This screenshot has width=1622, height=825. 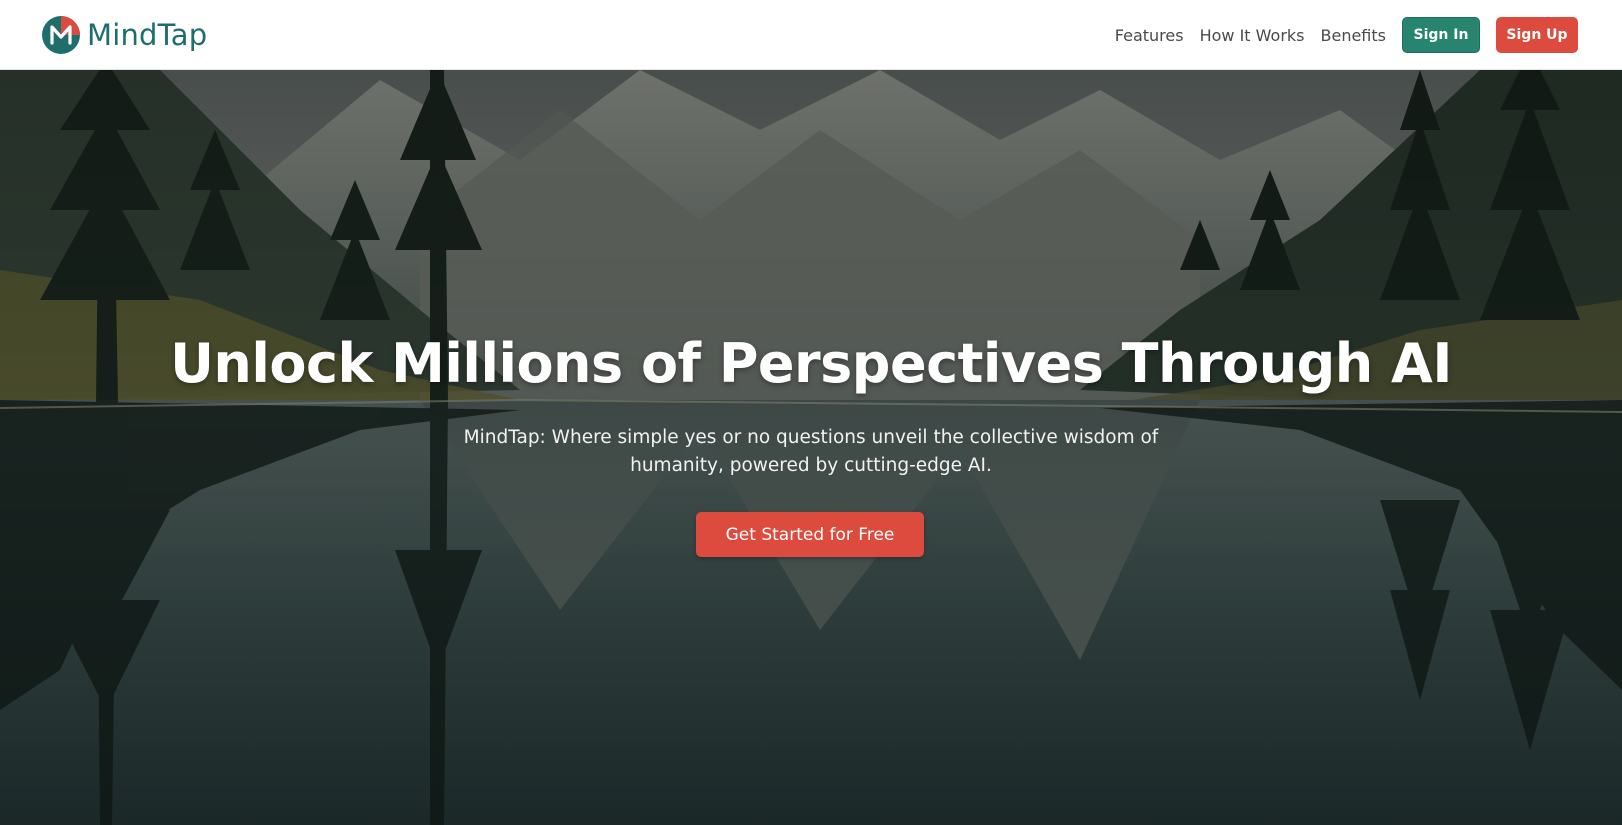 I want to click on brand-logo-link: MindTap, so click(x=124, y=35).